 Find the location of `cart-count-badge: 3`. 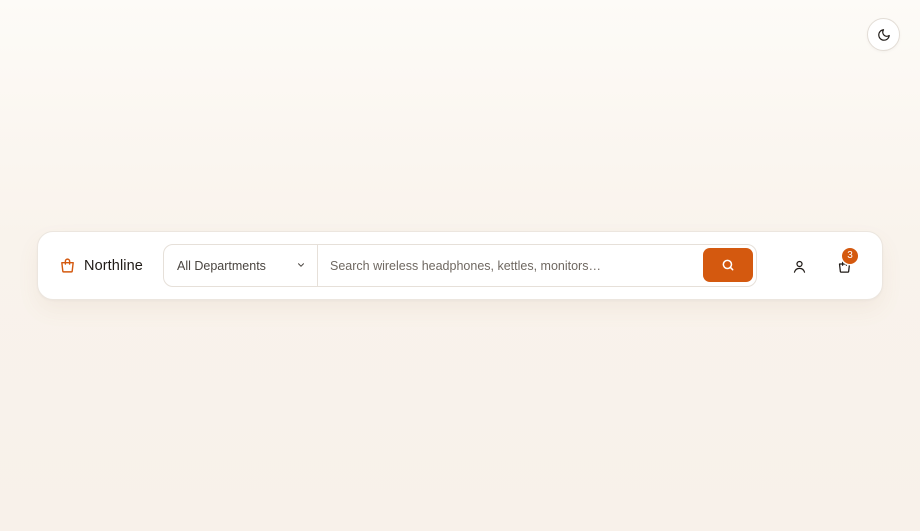

cart-count-badge: 3 is located at coordinates (850, 256).